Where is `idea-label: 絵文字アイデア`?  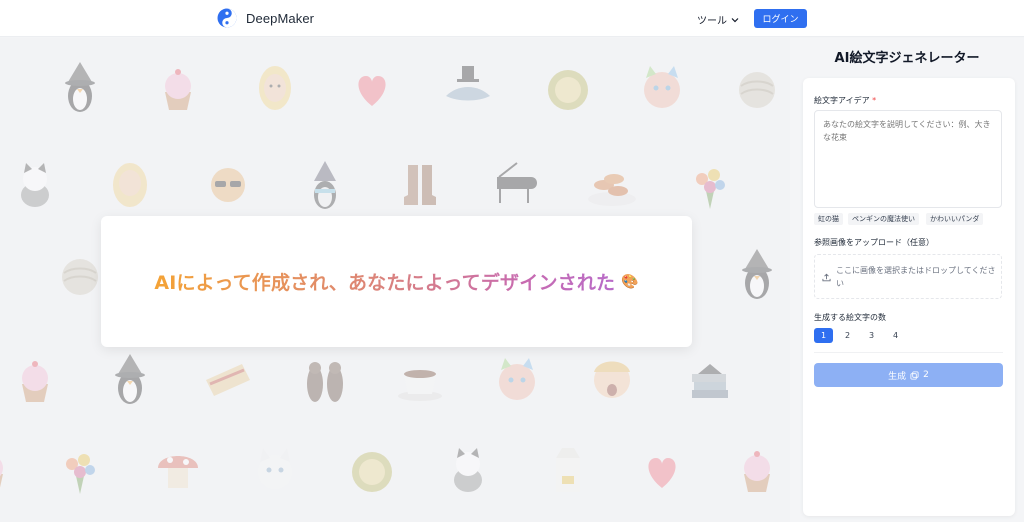
idea-label: 絵文字アイデア is located at coordinates (842, 100).